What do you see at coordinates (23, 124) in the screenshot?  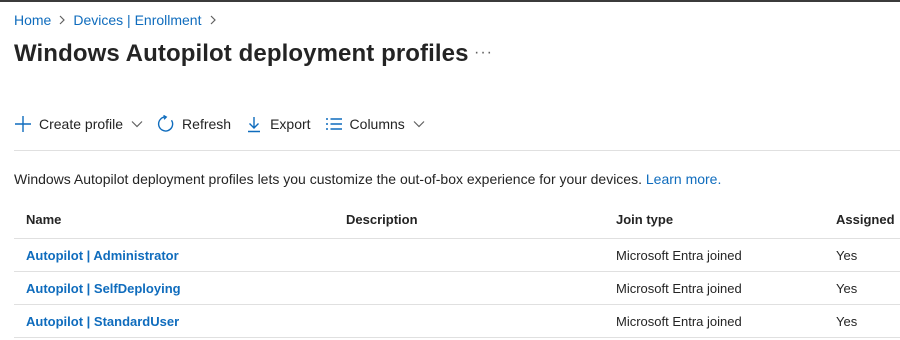 I see `plus-icon` at bounding box center [23, 124].